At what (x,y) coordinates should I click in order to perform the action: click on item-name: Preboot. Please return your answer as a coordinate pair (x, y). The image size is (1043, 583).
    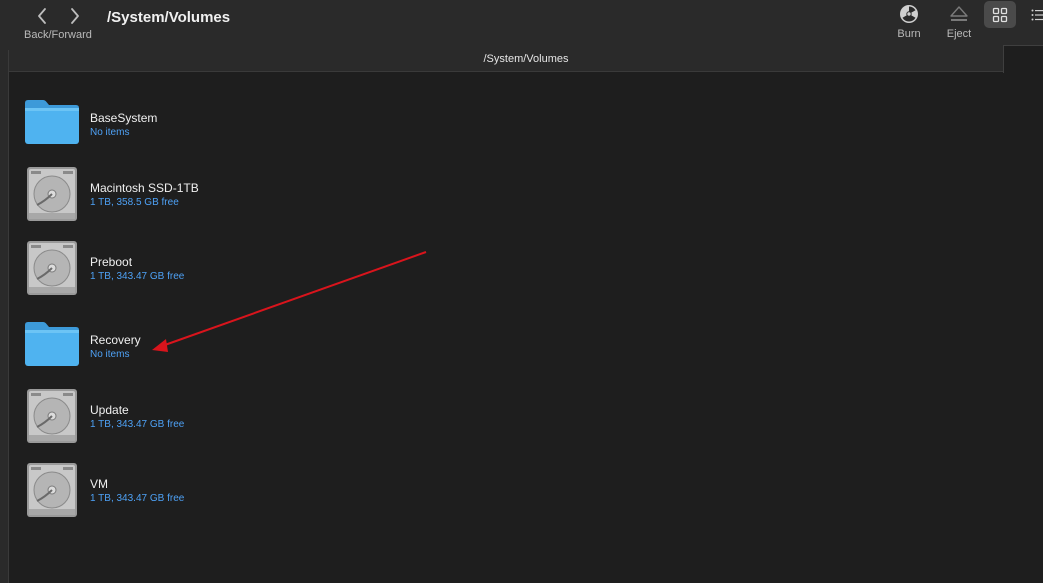
    Looking at the image, I should click on (111, 262).